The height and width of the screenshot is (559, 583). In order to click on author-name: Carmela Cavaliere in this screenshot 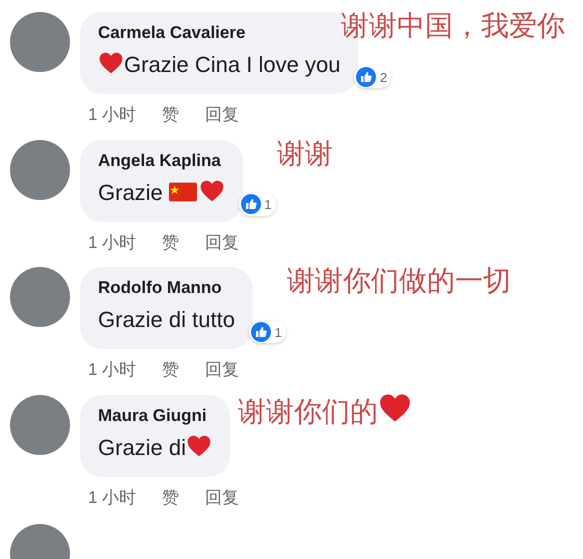, I will do `click(219, 33)`.